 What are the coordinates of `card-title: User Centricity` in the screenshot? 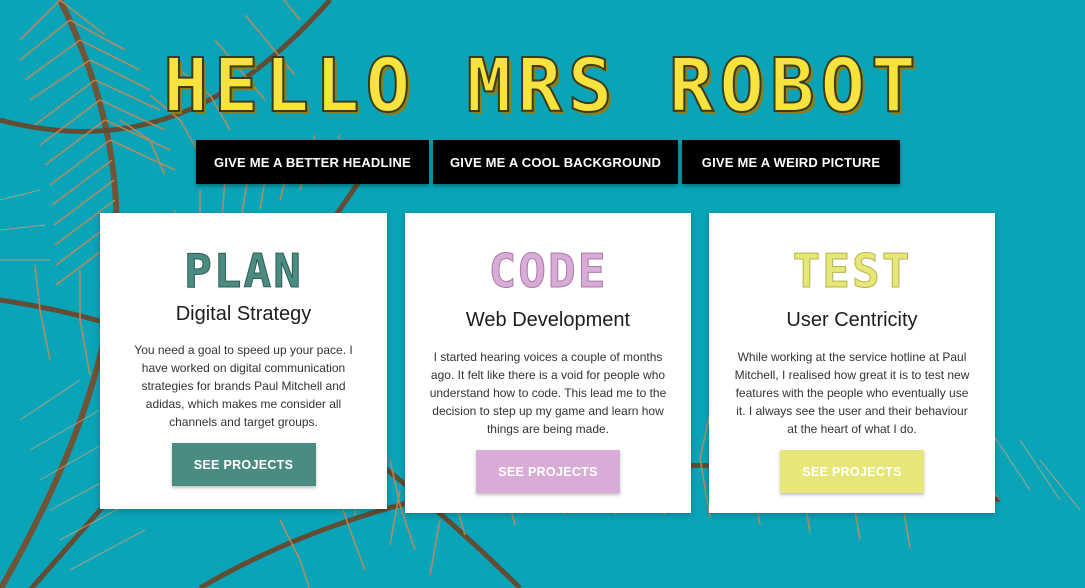 It's located at (852, 320).